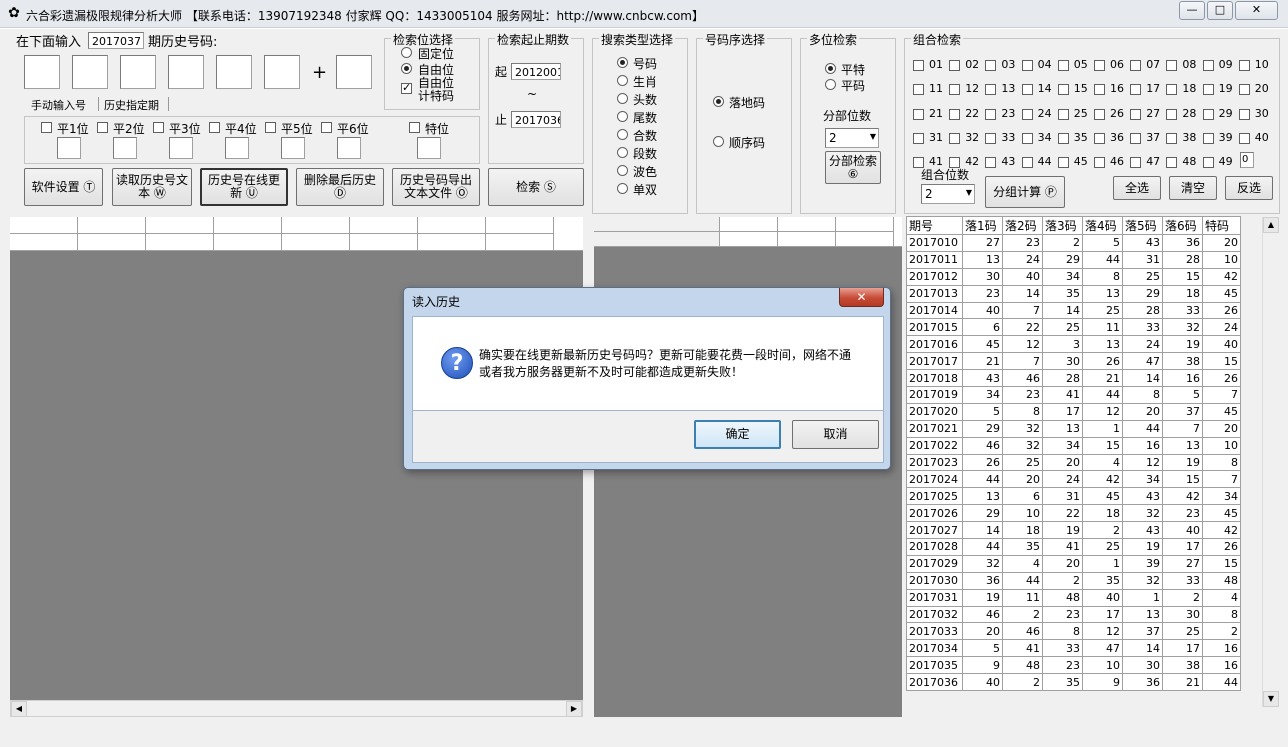  What do you see at coordinates (152, 187) in the screenshot?
I see `read-history-button: 读取历史号文 本 Ⓦ` at bounding box center [152, 187].